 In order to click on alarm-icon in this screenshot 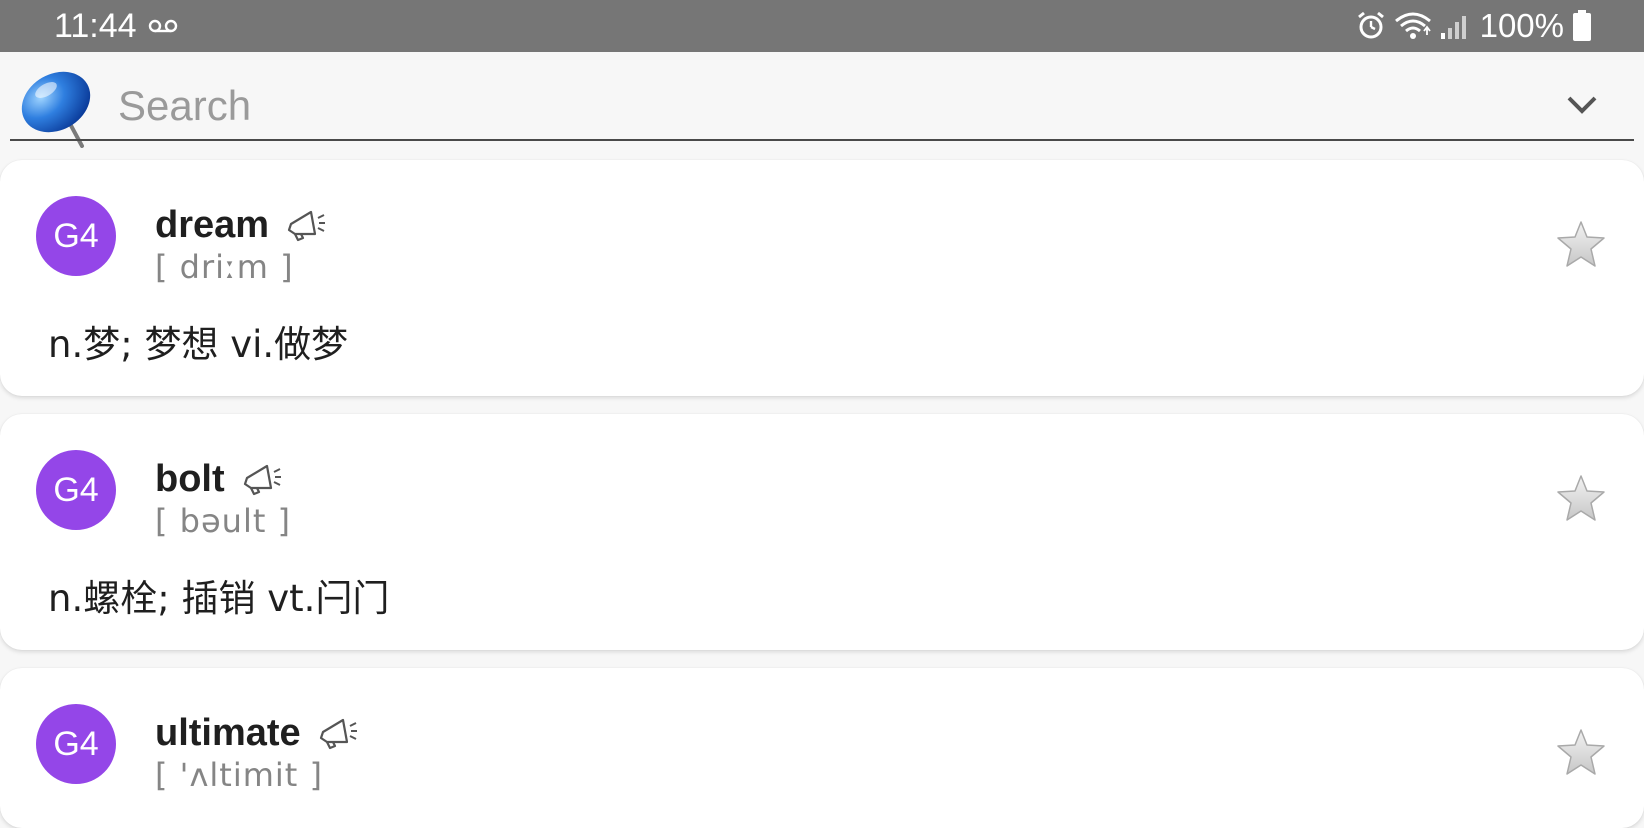, I will do `click(1370, 25)`.